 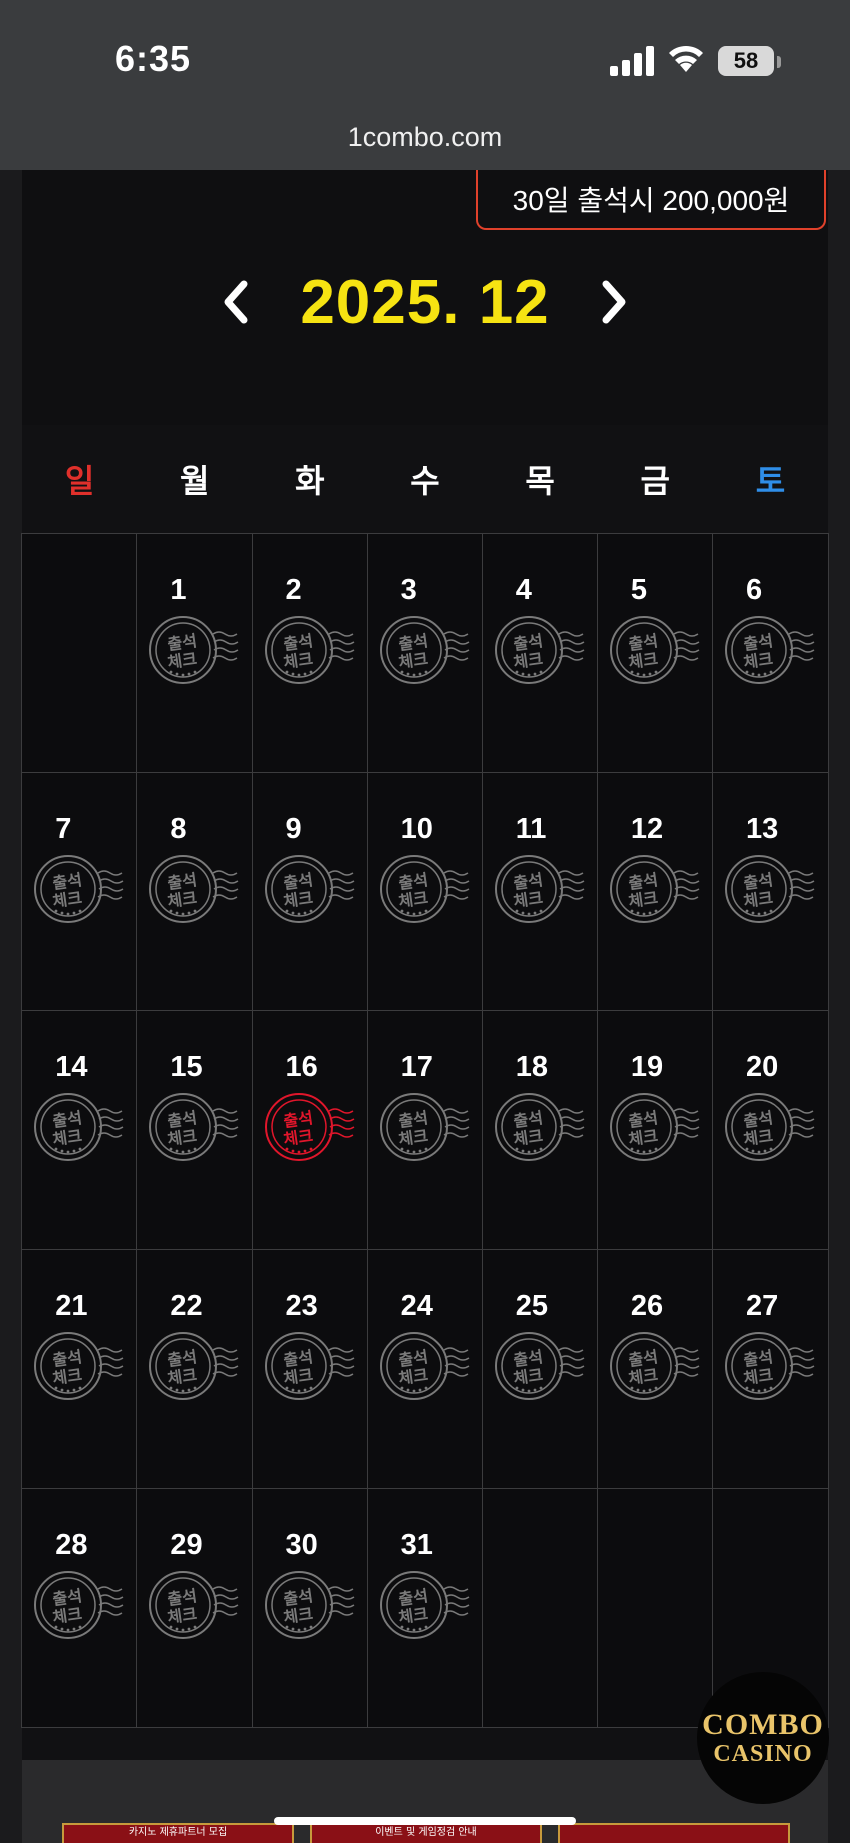 I want to click on calendar-day-cell: 25 출석 체크, so click(x=540, y=1369).